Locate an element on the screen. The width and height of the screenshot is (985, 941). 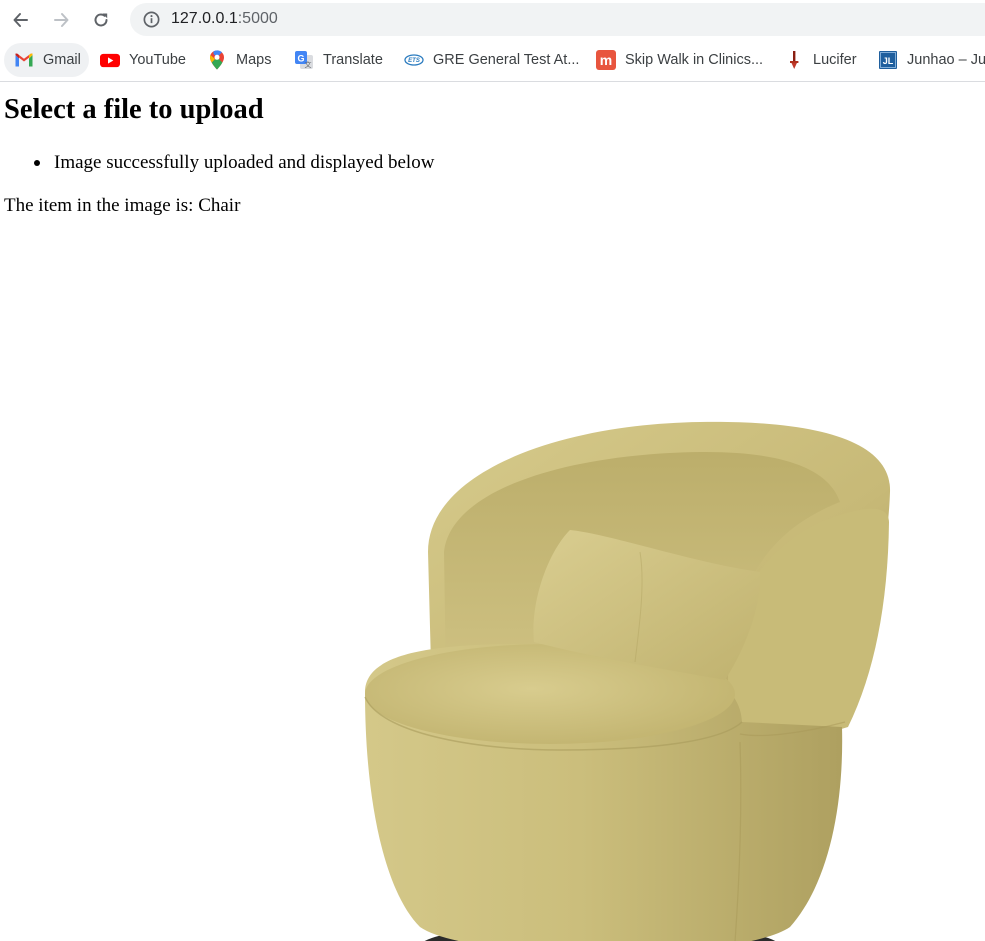
youtube-icon is located at coordinates (110, 60).